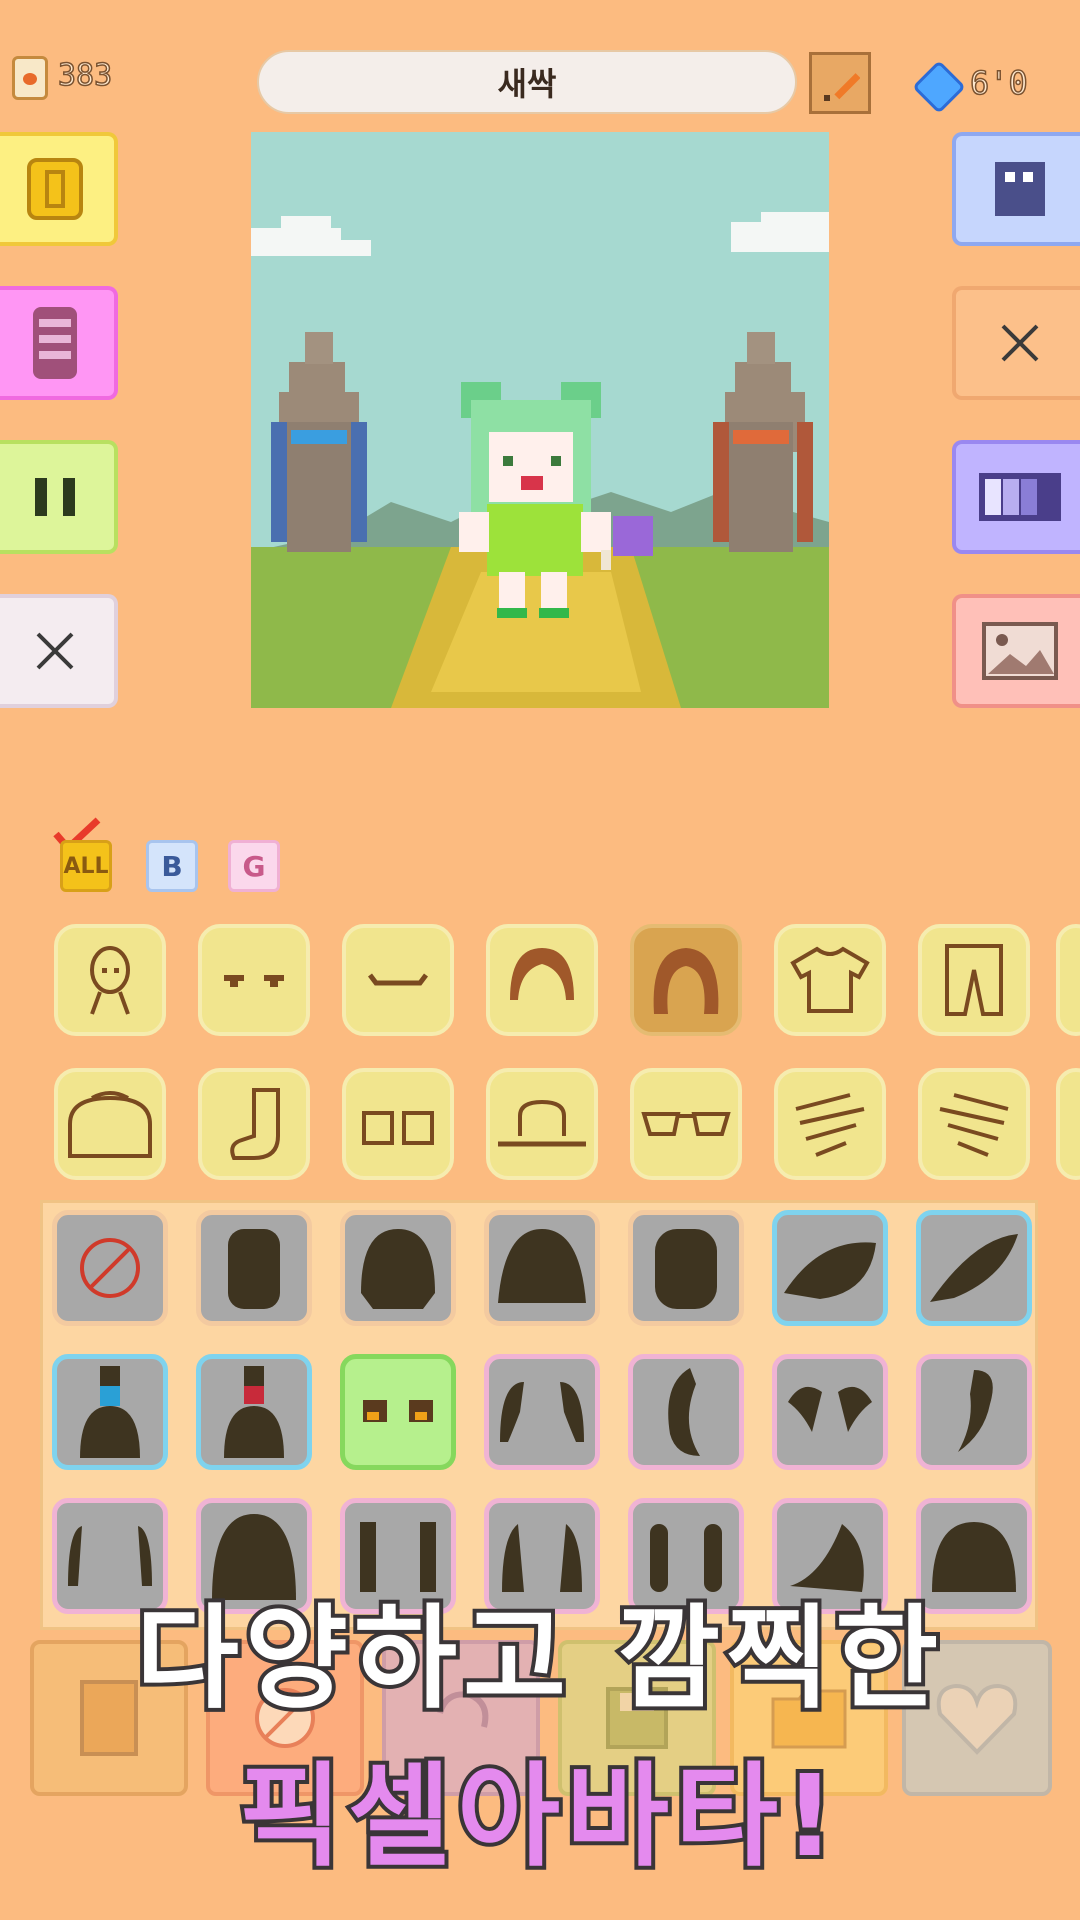 The height and width of the screenshot is (1920, 1080). I want to click on category-hat, so click(542, 1124).